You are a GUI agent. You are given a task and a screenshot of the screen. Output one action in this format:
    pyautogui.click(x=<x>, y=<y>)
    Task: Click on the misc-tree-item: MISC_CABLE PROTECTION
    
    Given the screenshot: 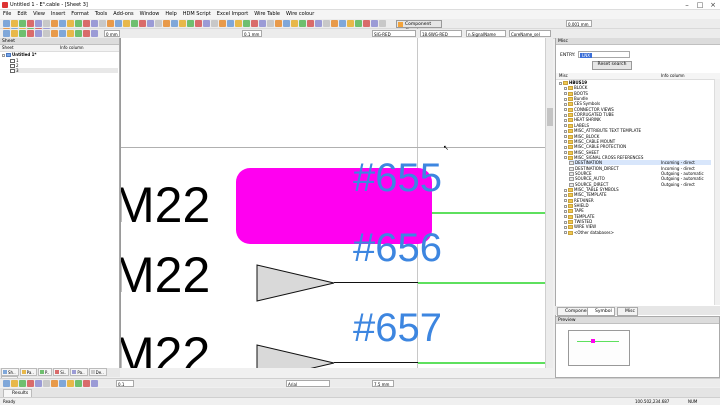 What is the action you would take?
    pyautogui.click(x=637, y=147)
    